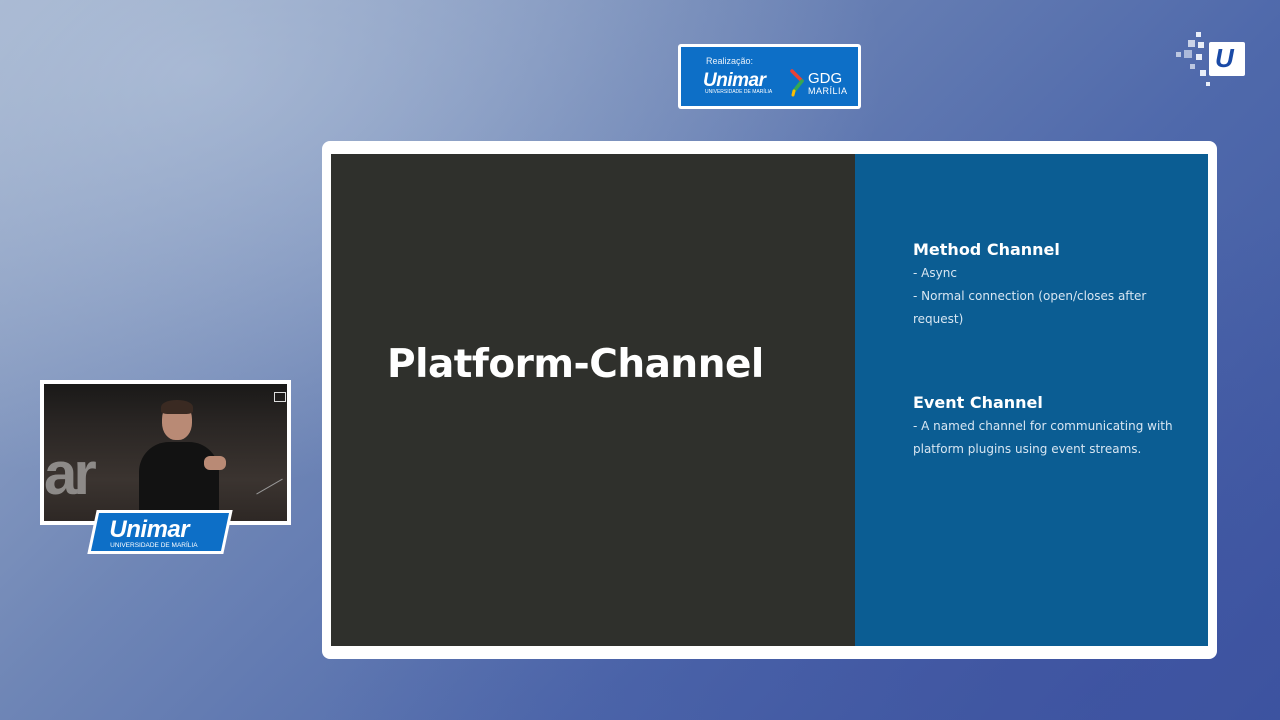 The width and height of the screenshot is (1280, 720). Describe the element at coordinates (1043, 426) in the screenshot. I see `event-channel-line: - A named channel for communicating with` at that location.